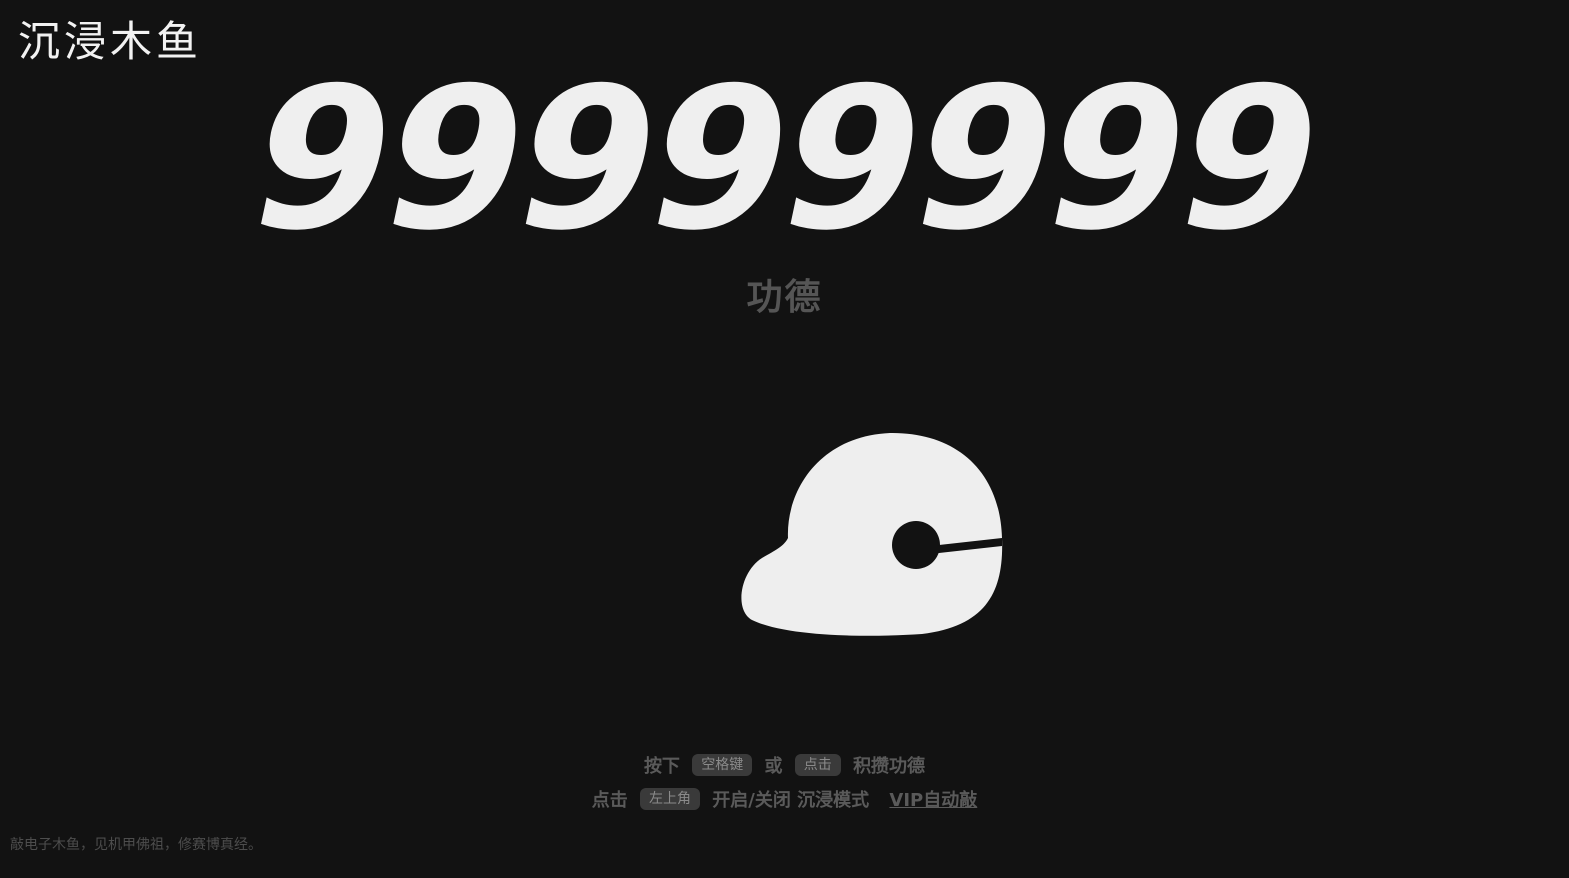  What do you see at coordinates (933, 799) in the screenshot?
I see `vip-auto-tap-link: VIP自动敲` at bounding box center [933, 799].